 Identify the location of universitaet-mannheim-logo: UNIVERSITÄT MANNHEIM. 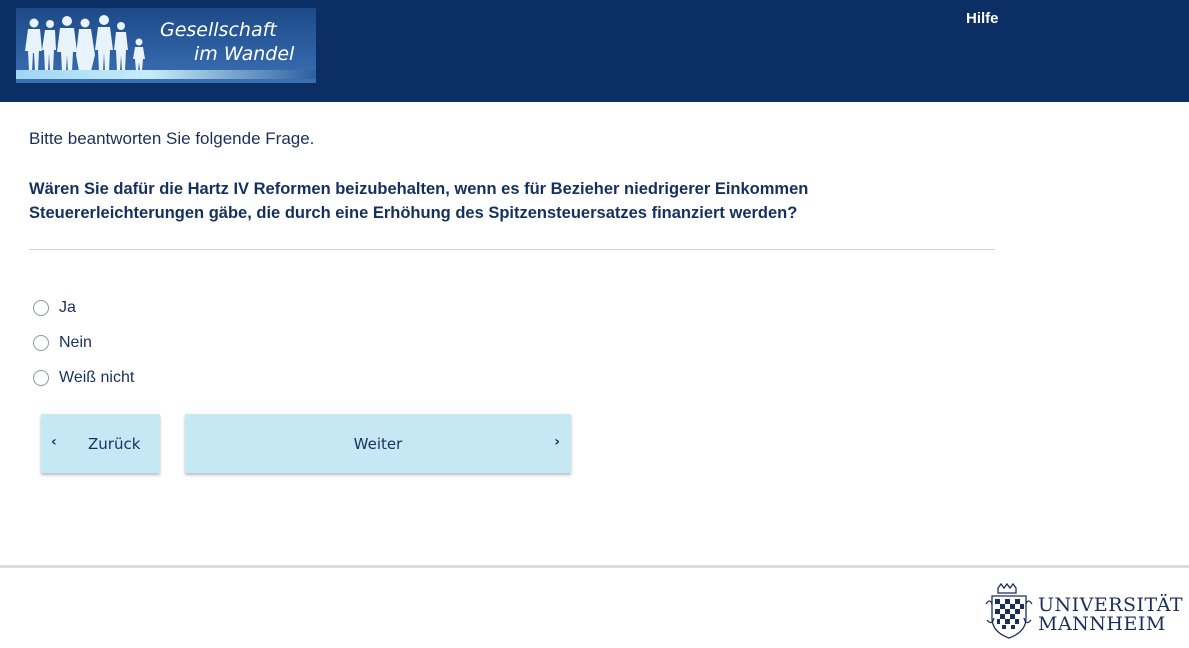
(1084, 611).